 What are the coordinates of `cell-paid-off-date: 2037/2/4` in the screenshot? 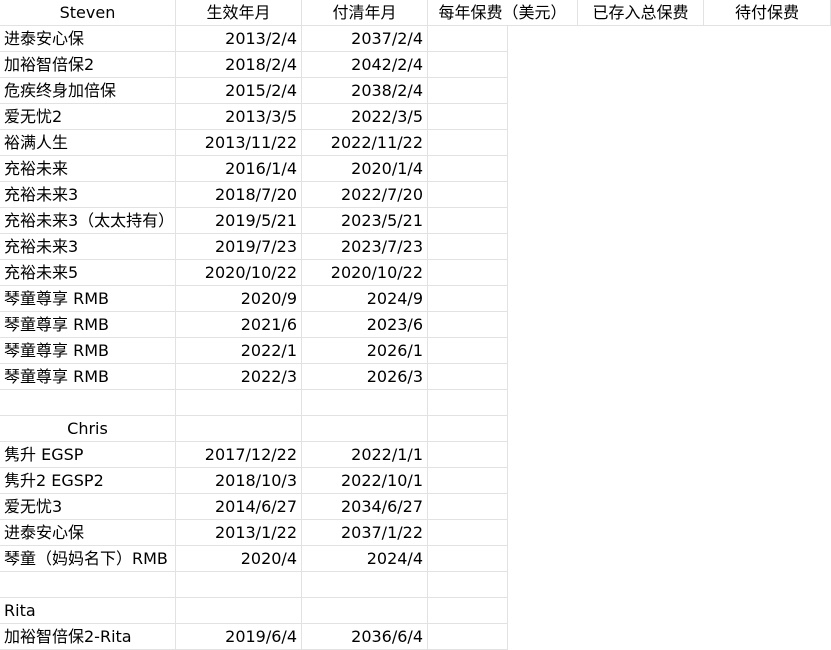 It's located at (365, 39).